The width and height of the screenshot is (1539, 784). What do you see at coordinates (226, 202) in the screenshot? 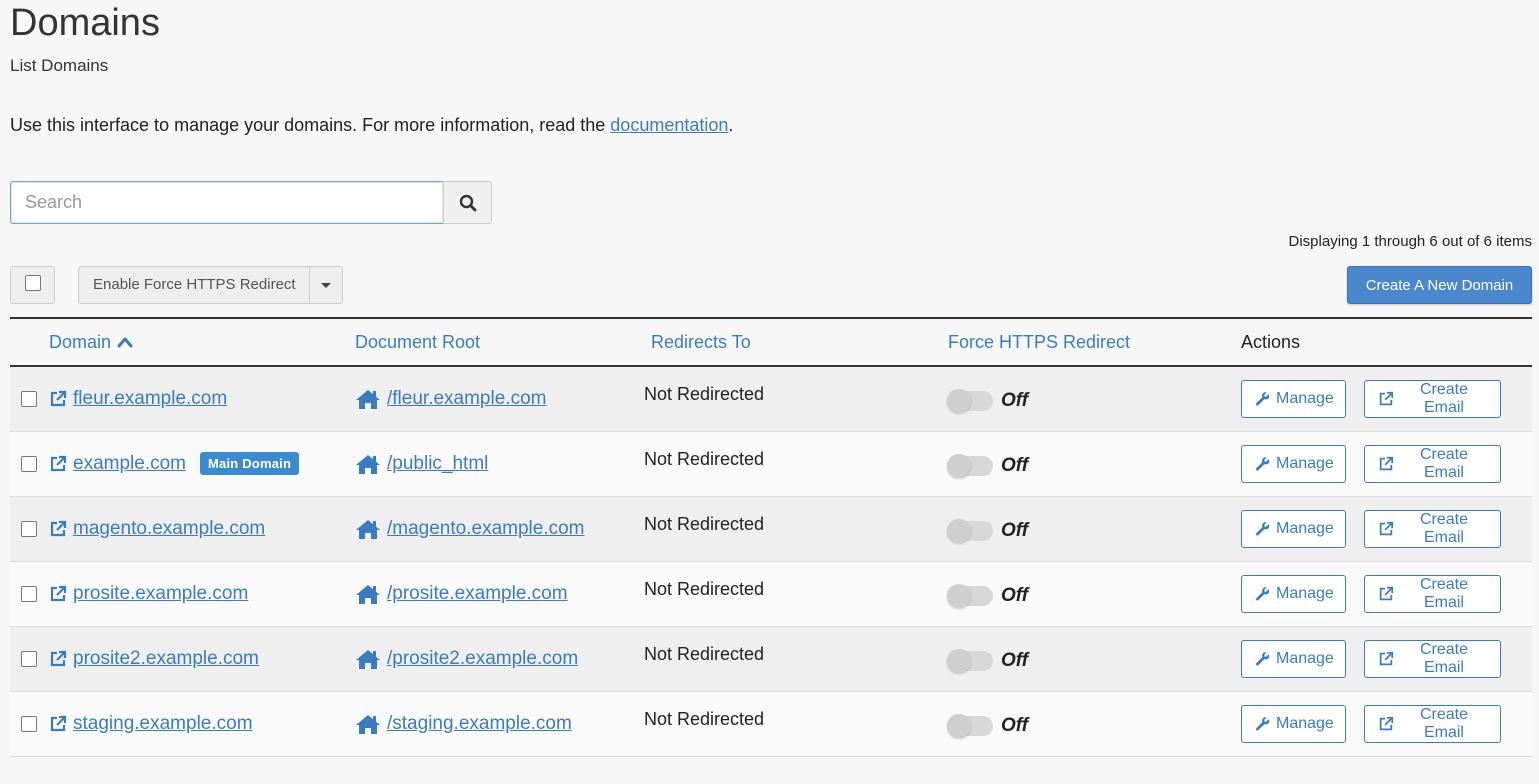
I see `search-input` at bounding box center [226, 202].